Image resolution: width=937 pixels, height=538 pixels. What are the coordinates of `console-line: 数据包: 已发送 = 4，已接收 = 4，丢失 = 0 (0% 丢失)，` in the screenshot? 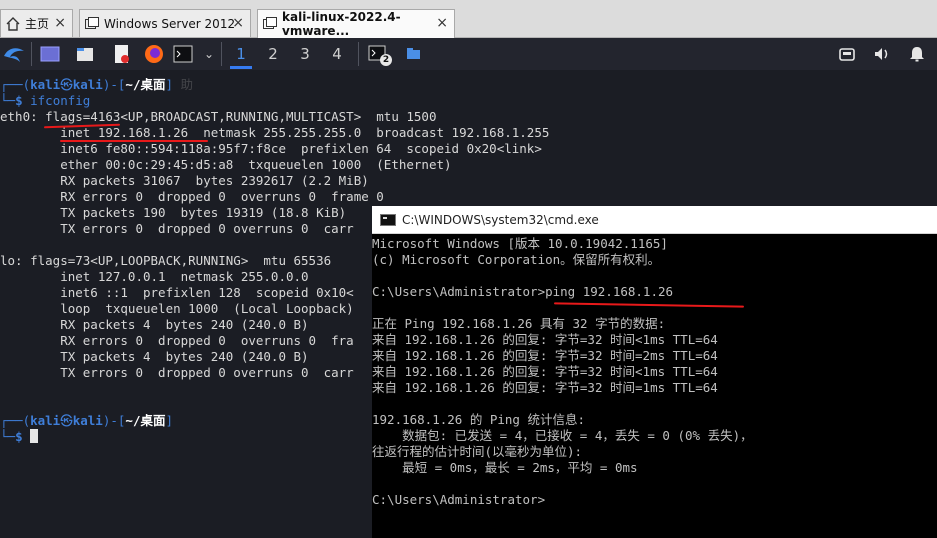 It's located at (562, 435).